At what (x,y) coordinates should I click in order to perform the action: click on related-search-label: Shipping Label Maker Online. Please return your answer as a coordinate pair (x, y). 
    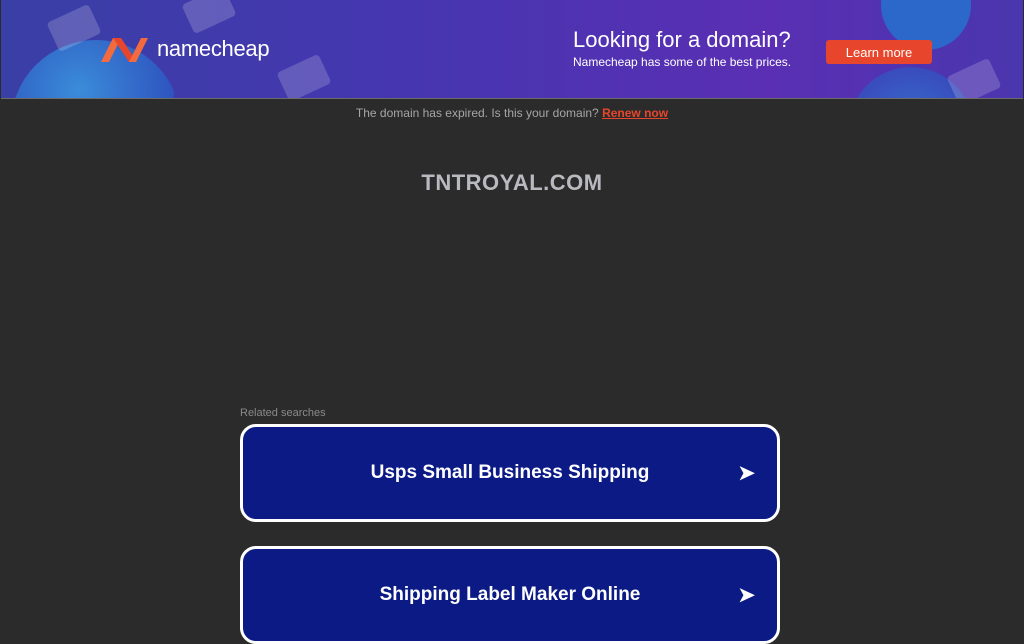
    Looking at the image, I should click on (510, 594).